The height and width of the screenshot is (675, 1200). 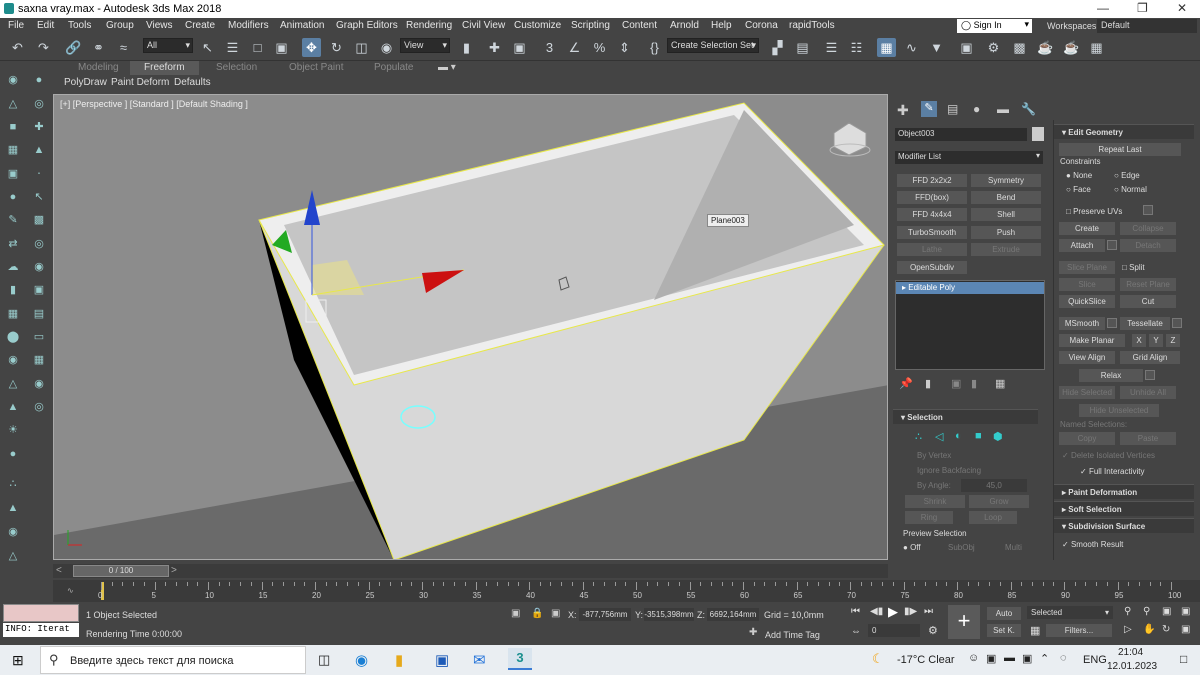 I want to click on paste-button: Paste, so click(x=1148, y=438).